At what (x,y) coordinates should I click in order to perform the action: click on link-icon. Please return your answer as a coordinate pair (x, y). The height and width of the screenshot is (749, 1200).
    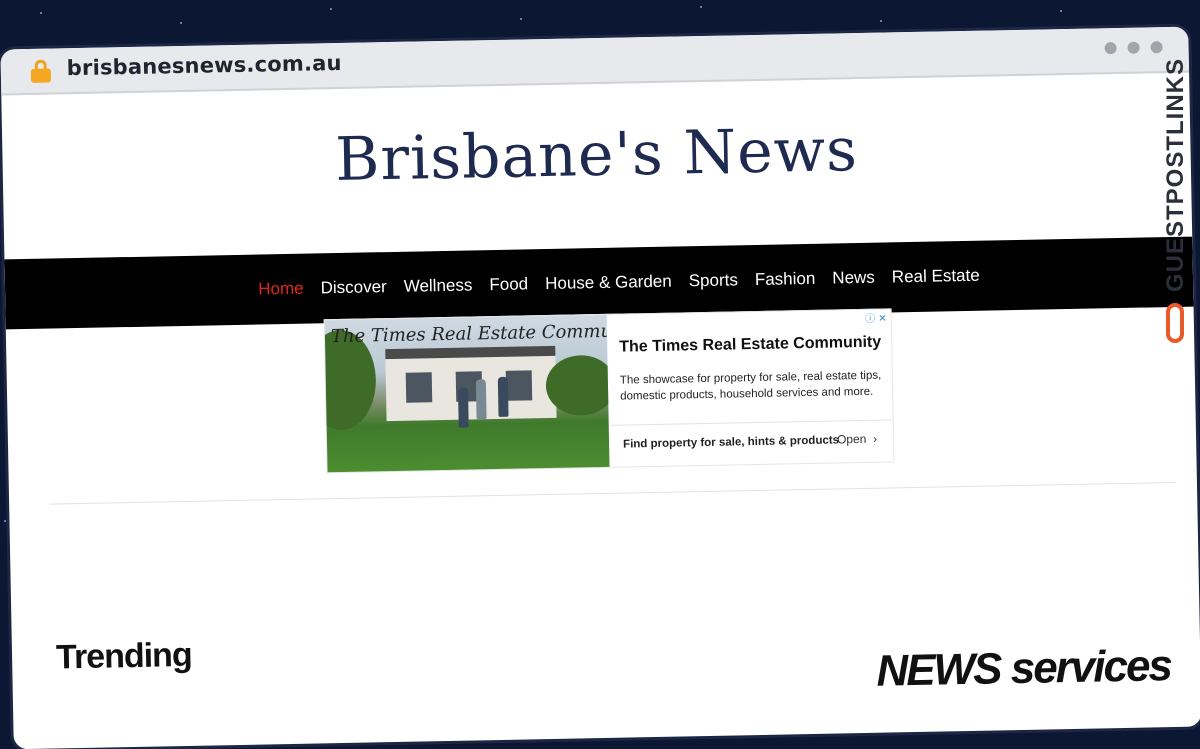
    Looking at the image, I should click on (1175, 323).